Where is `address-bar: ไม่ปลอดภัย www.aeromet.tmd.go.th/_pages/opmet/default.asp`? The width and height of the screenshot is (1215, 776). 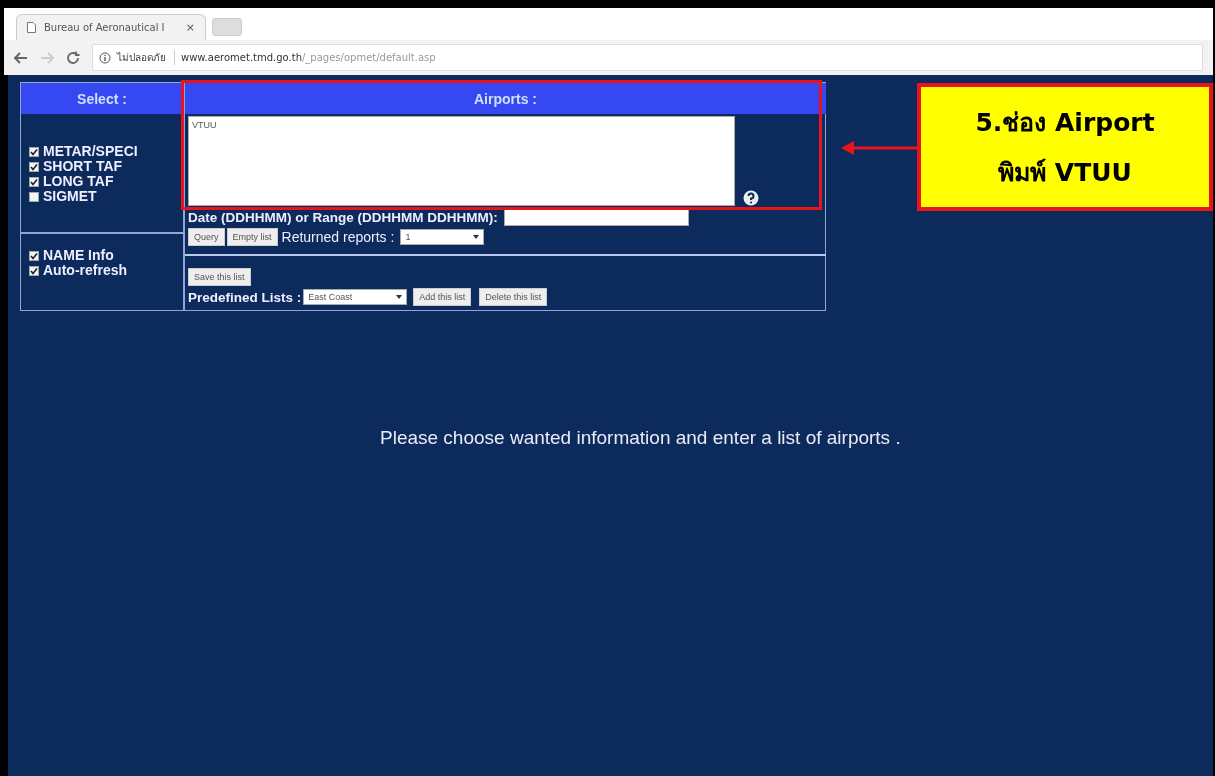
address-bar: ไม่ปลอดภัย www.aeromet.tmd.go.th/_pages/opmet/default.asp is located at coordinates (647, 57).